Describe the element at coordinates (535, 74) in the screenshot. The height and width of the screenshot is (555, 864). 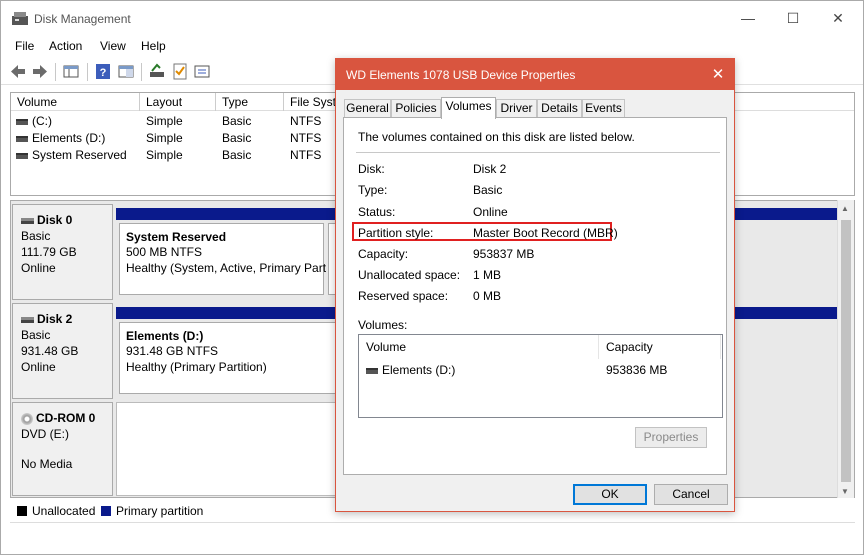
I see `dialog-title-bar: WD Elements 1078 USB Device Properties ✕` at that location.